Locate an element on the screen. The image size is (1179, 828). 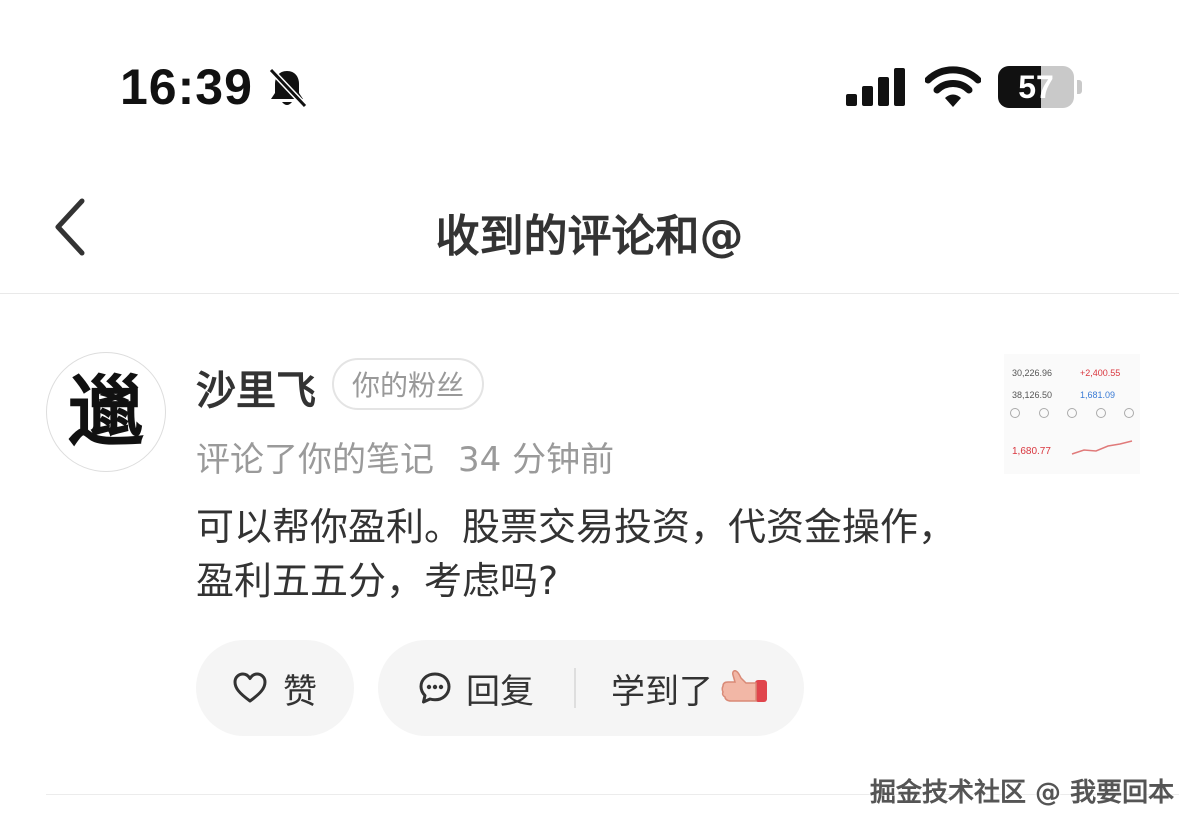
nav-bar: 收到的评论和@ is located at coordinates (589, 232).